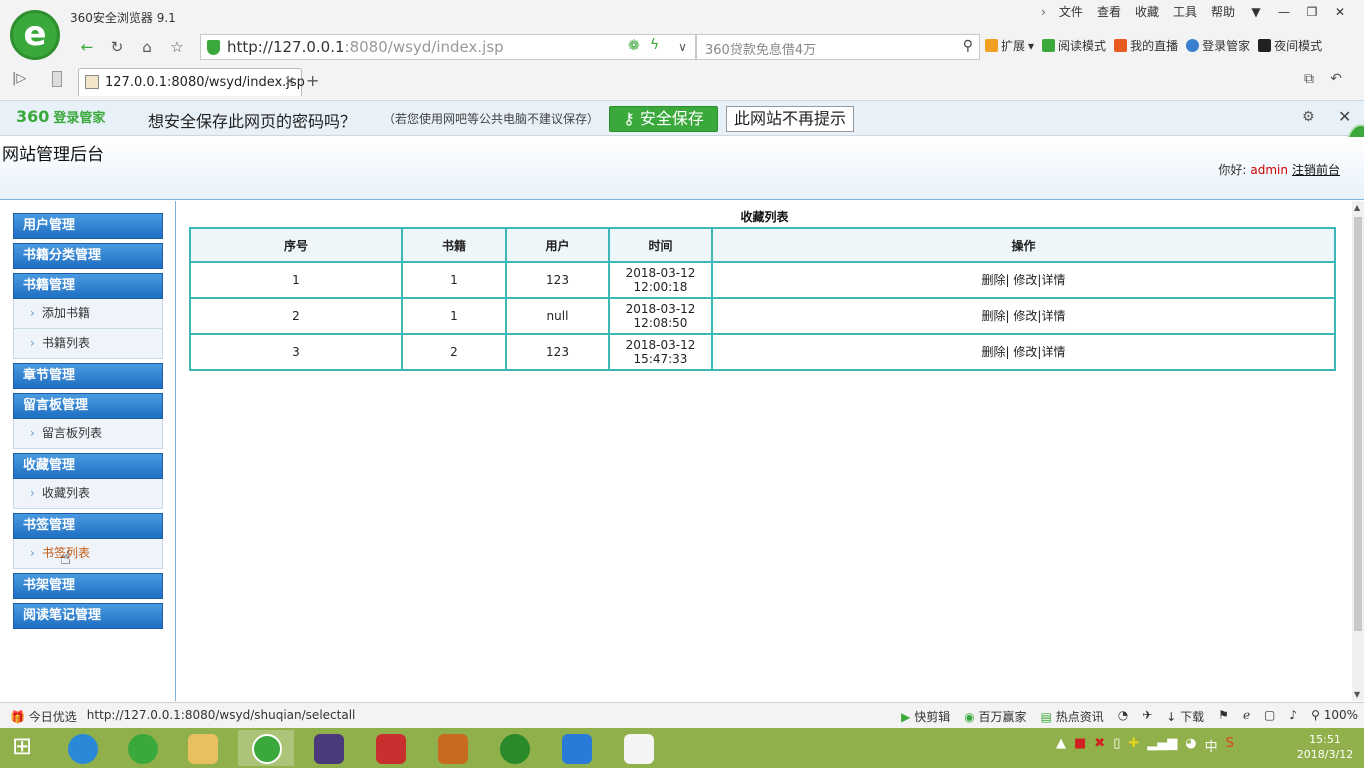  Describe the element at coordinates (576, 748) in the screenshot. I see `taskbar-wps` at that location.